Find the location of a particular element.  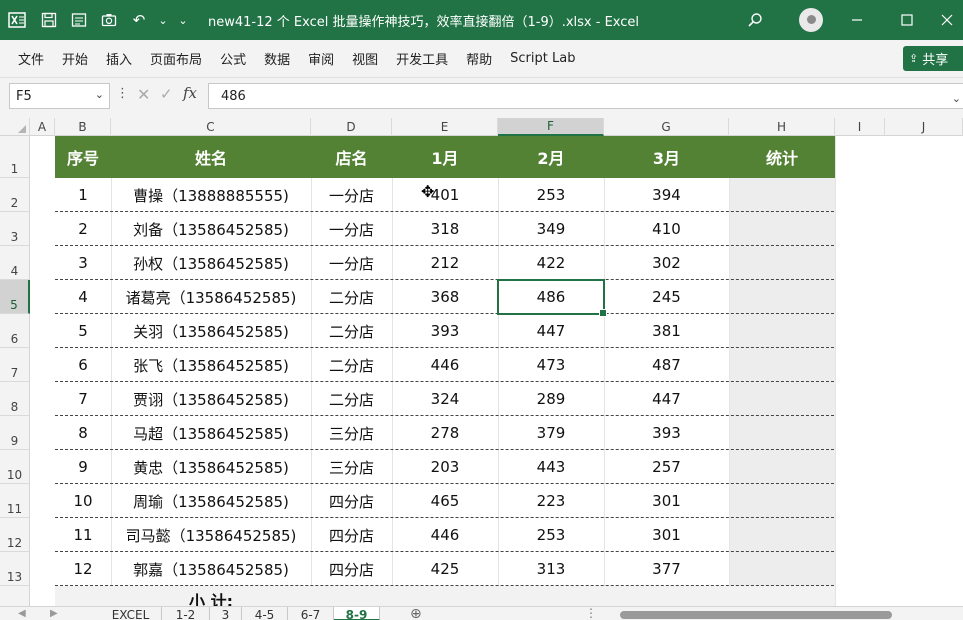

header-cell-index: 序号 is located at coordinates (83, 157).